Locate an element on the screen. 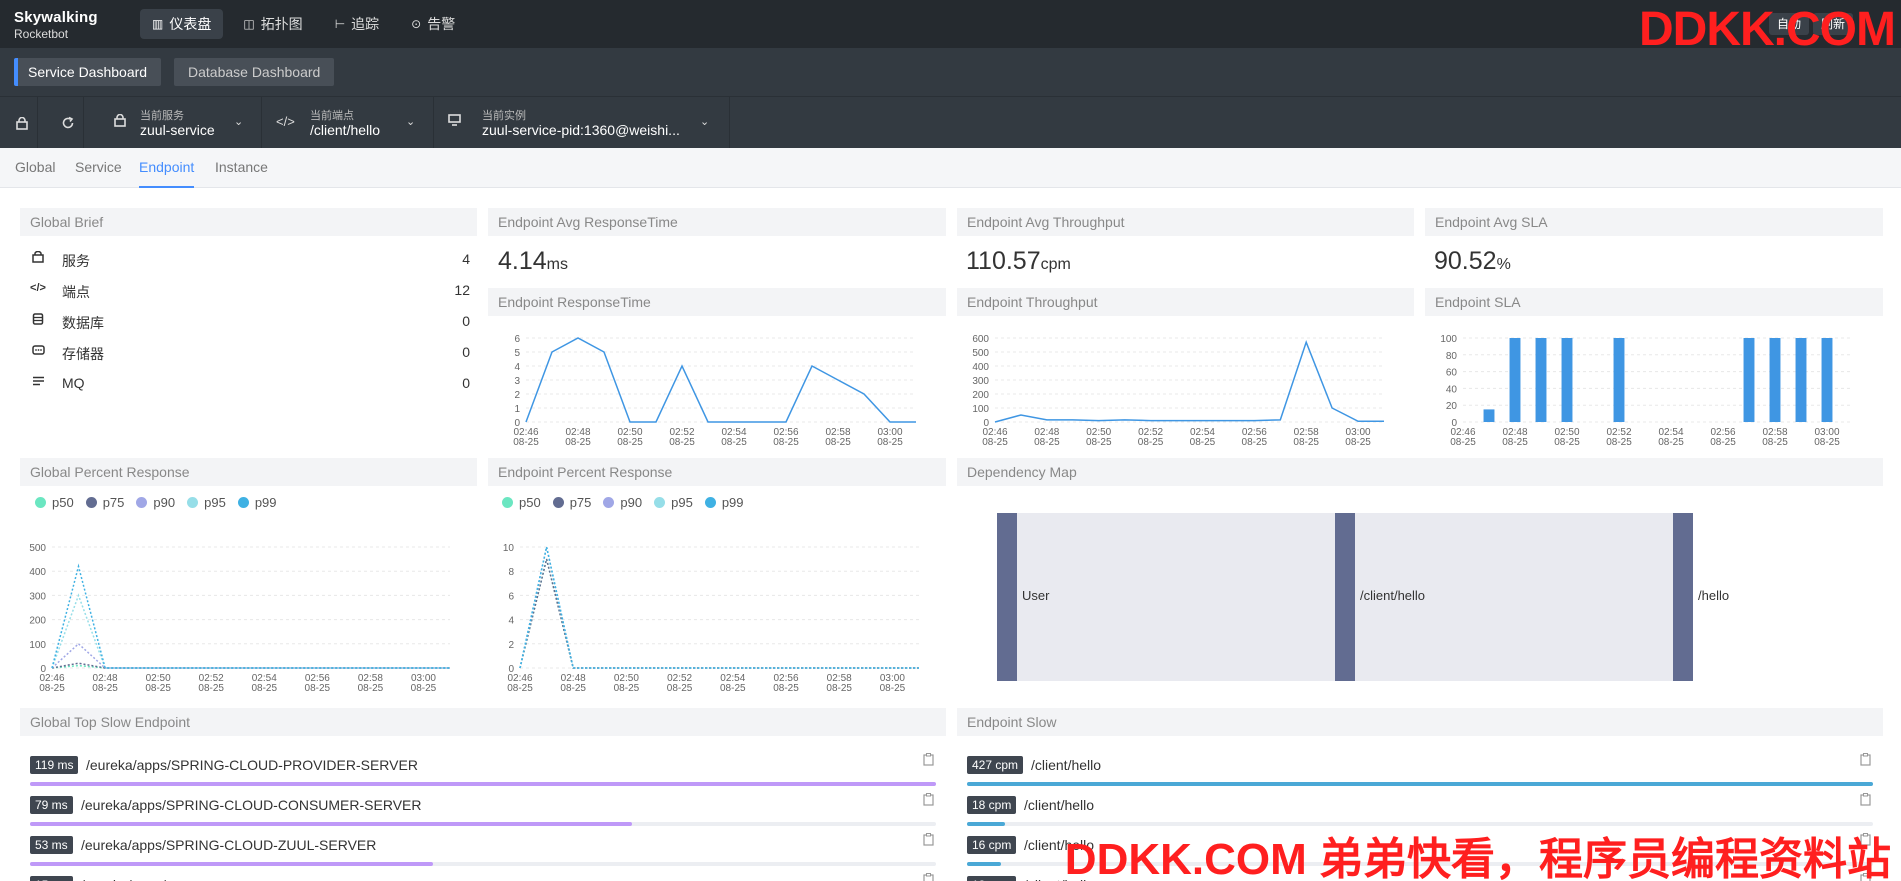 This screenshot has width=1901, height=881. y-tick-label: 4 is located at coordinates (511, 621).